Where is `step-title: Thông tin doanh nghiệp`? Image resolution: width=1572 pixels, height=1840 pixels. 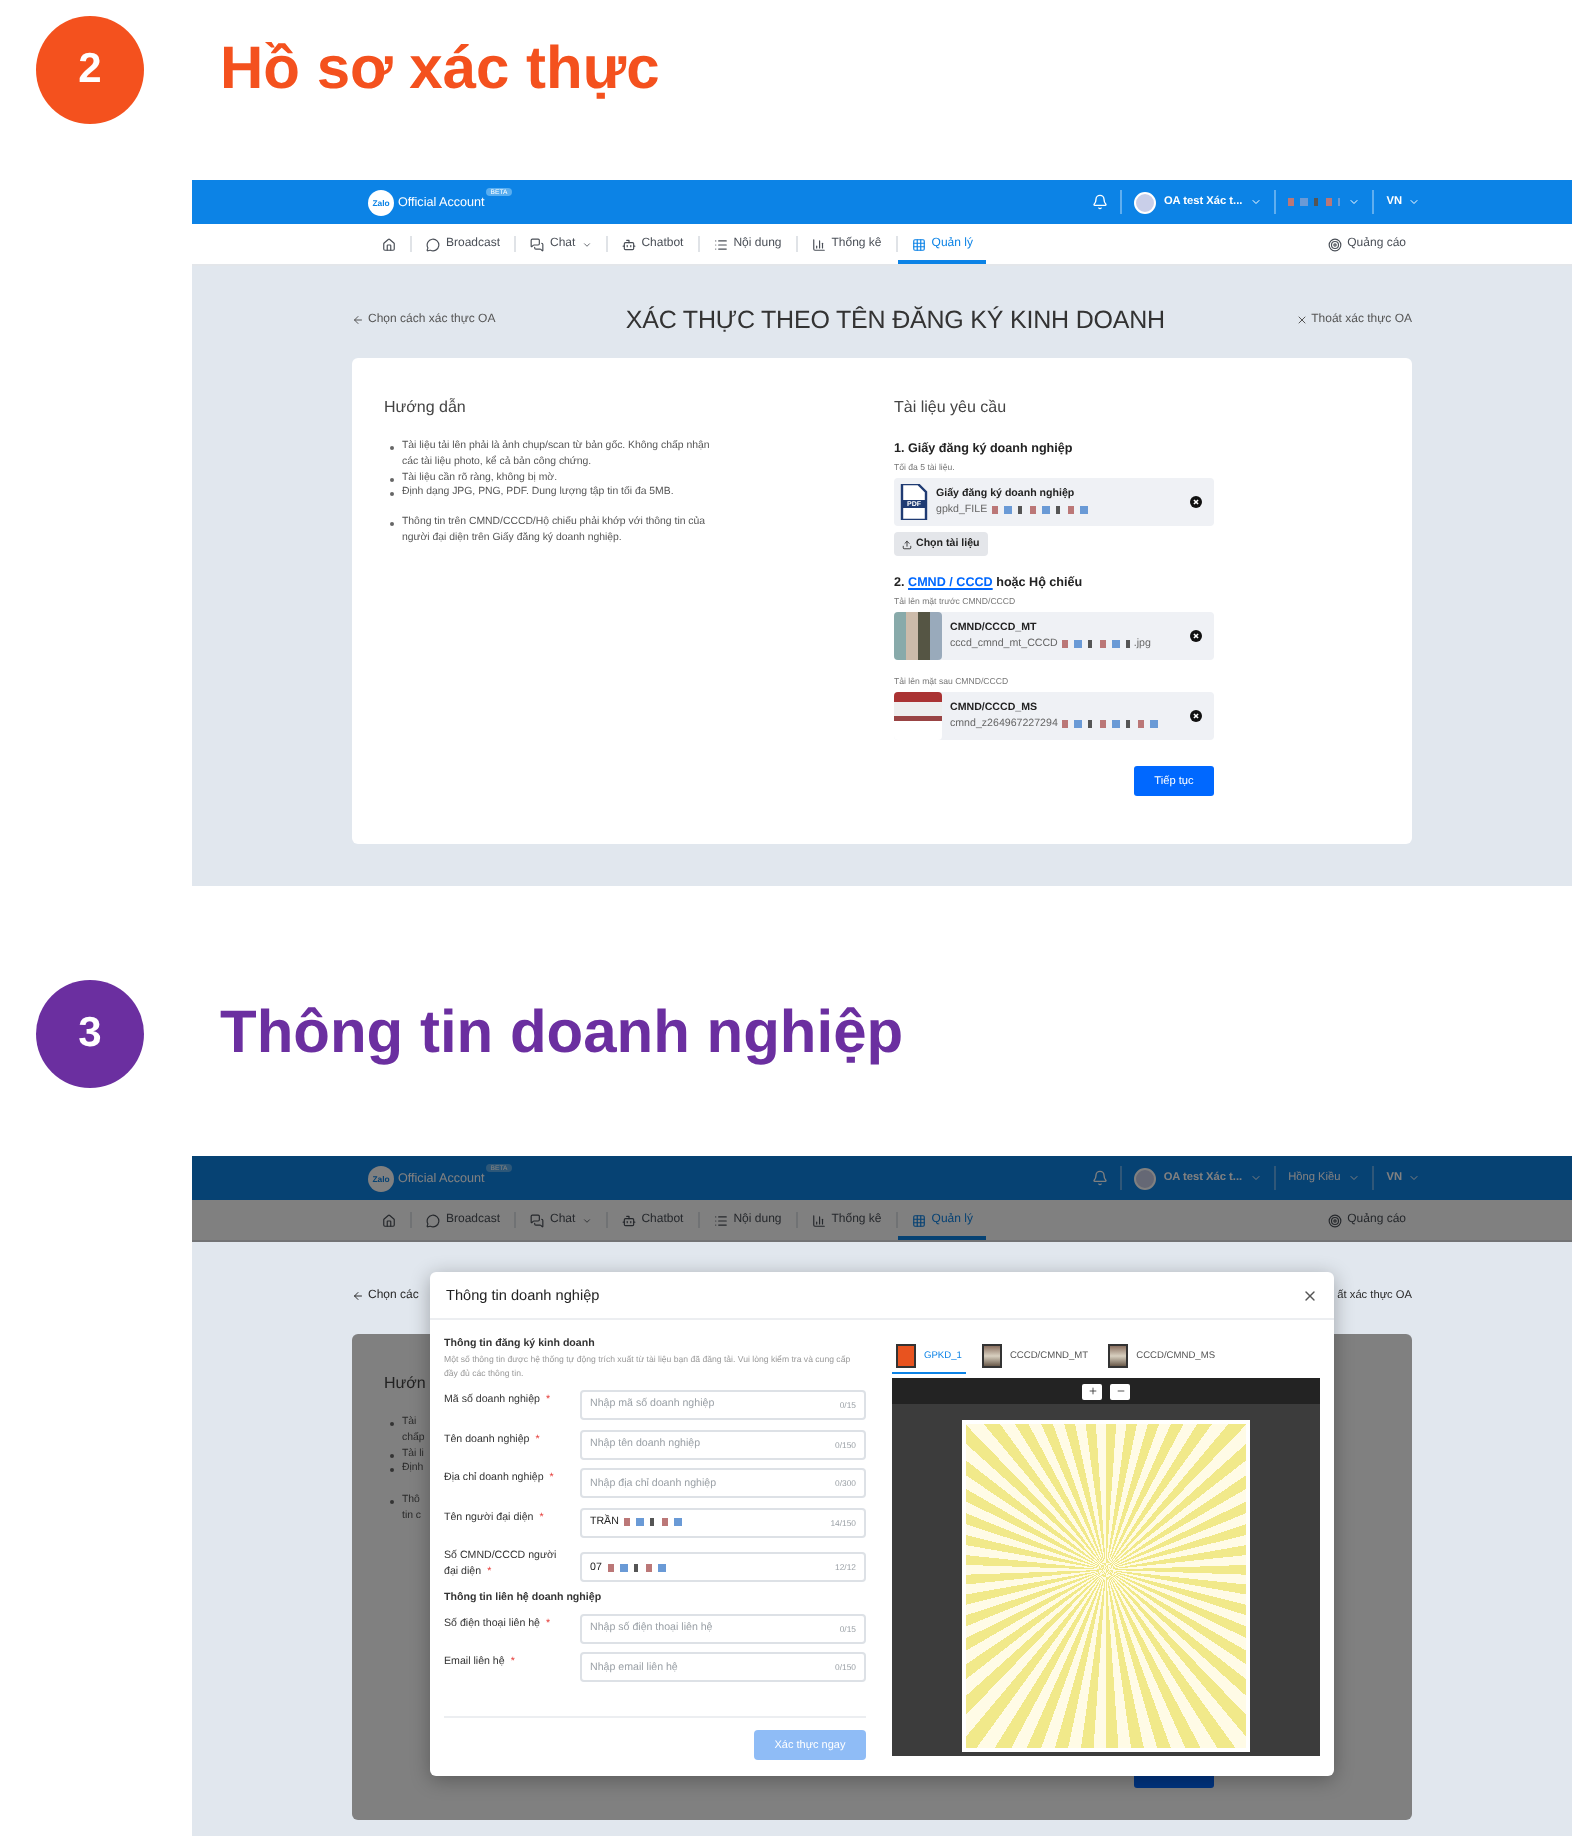
step-title: Thông tin doanh nghiệp is located at coordinates (562, 1034).